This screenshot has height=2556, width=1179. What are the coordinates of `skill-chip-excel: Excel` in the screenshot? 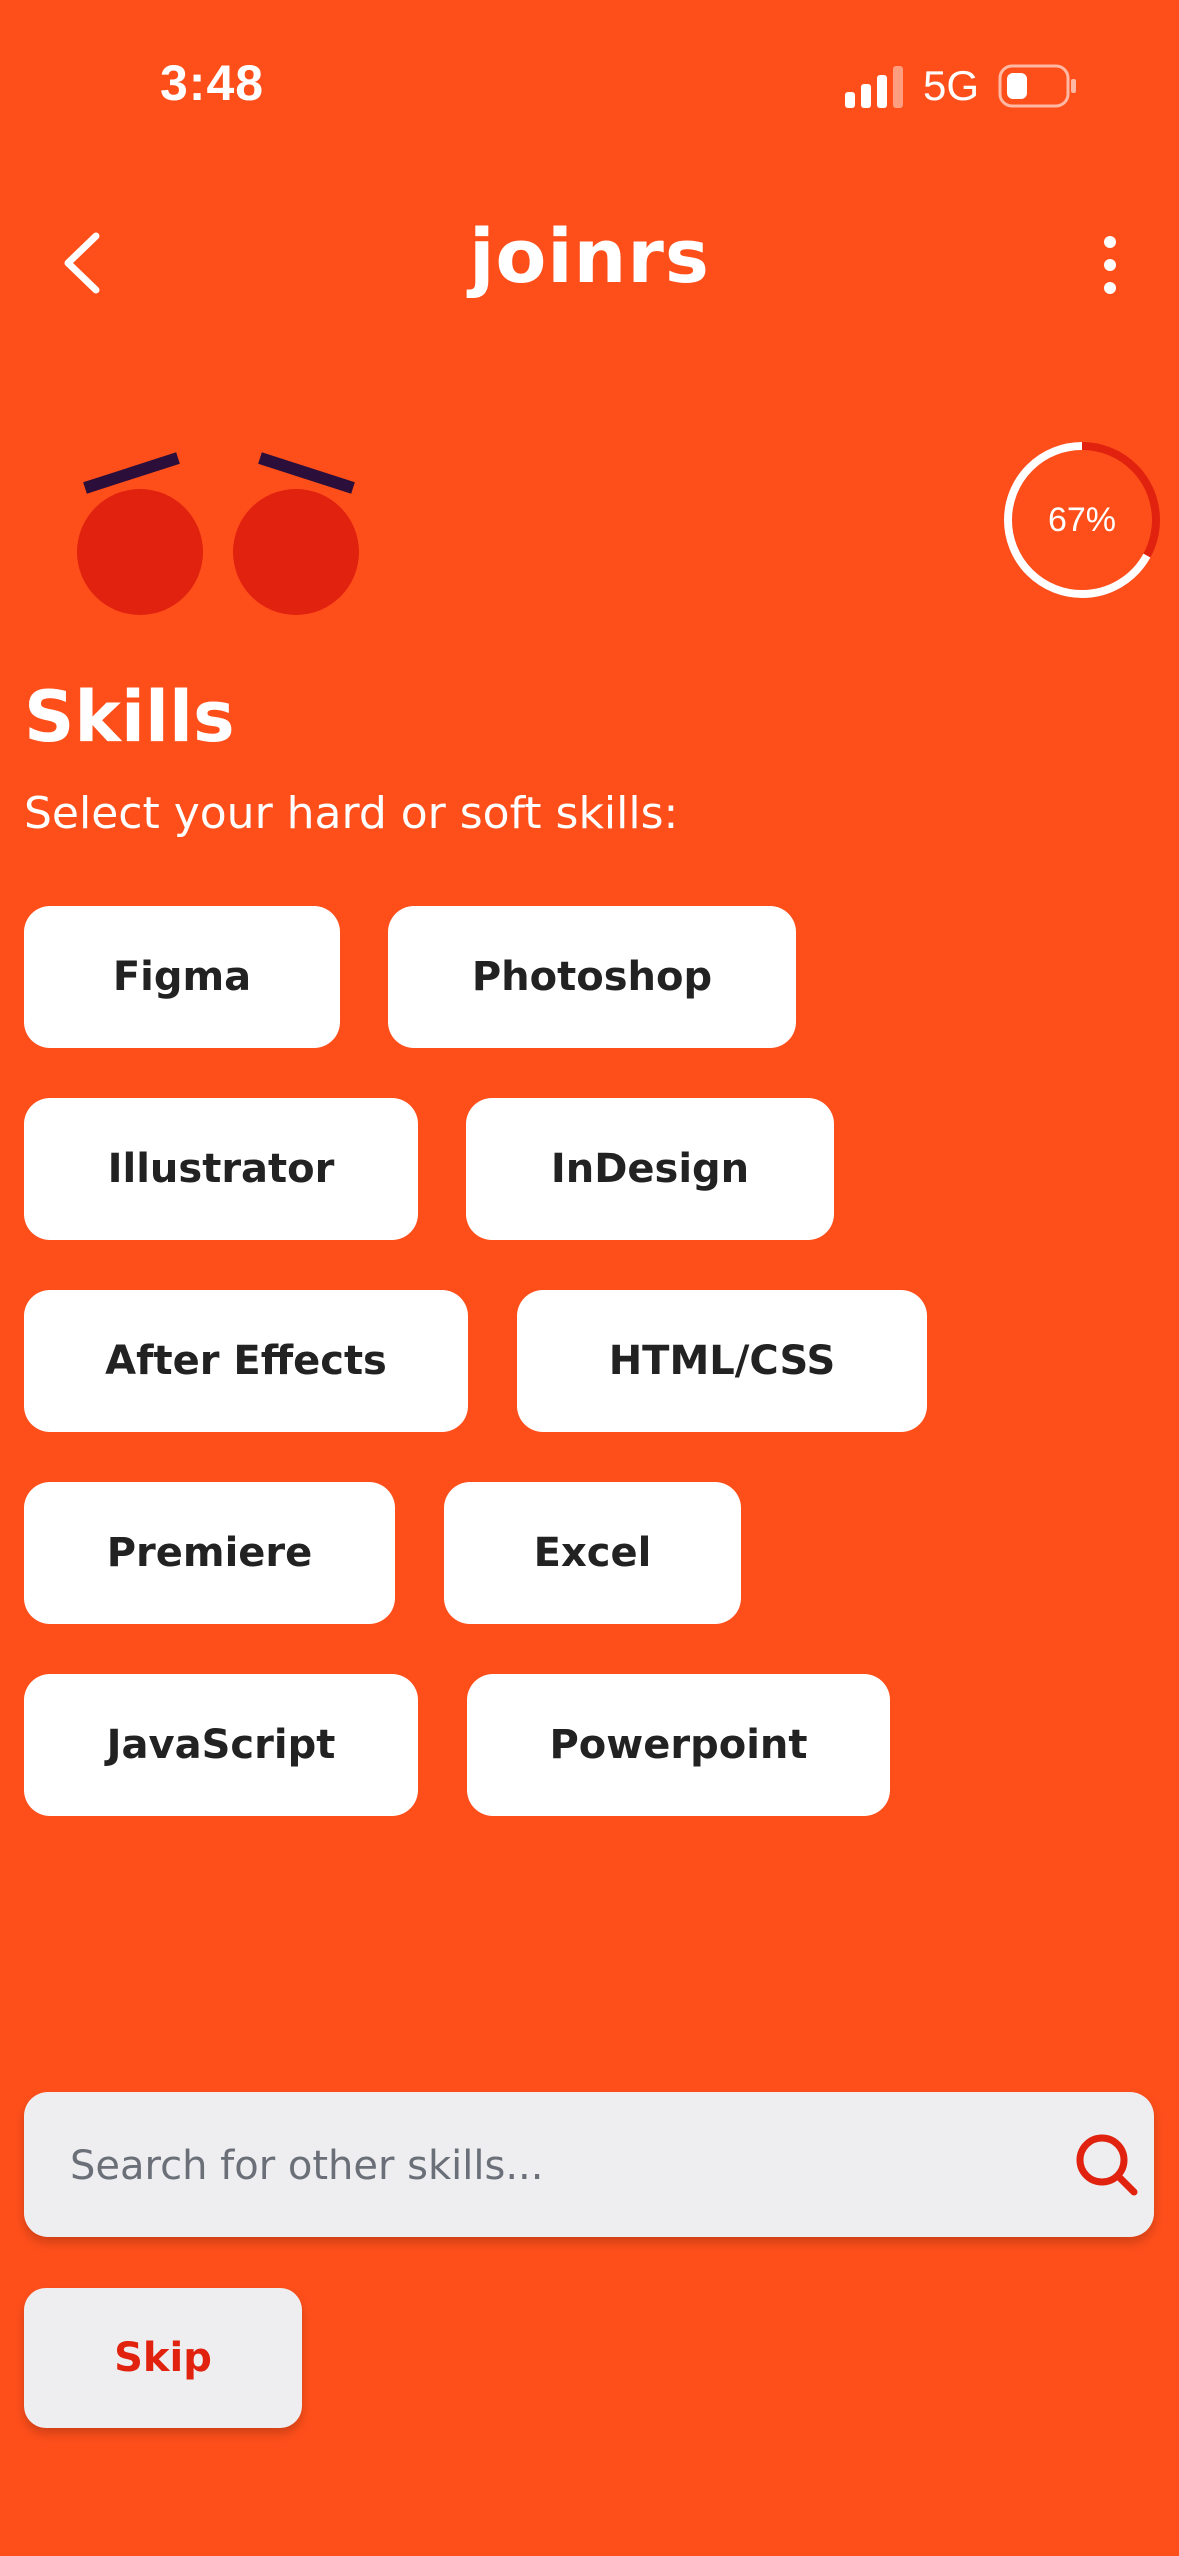 It's located at (592, 1553).